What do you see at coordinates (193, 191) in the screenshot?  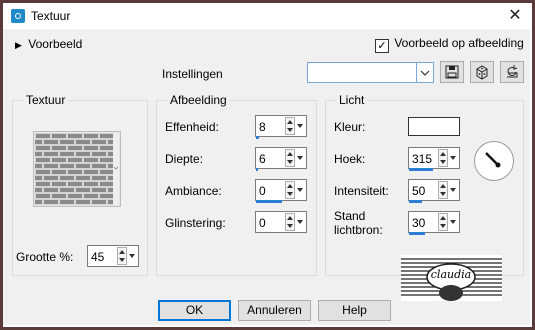 I see `ambiance-label: Ambiance:` at bounding box center [193, 191].